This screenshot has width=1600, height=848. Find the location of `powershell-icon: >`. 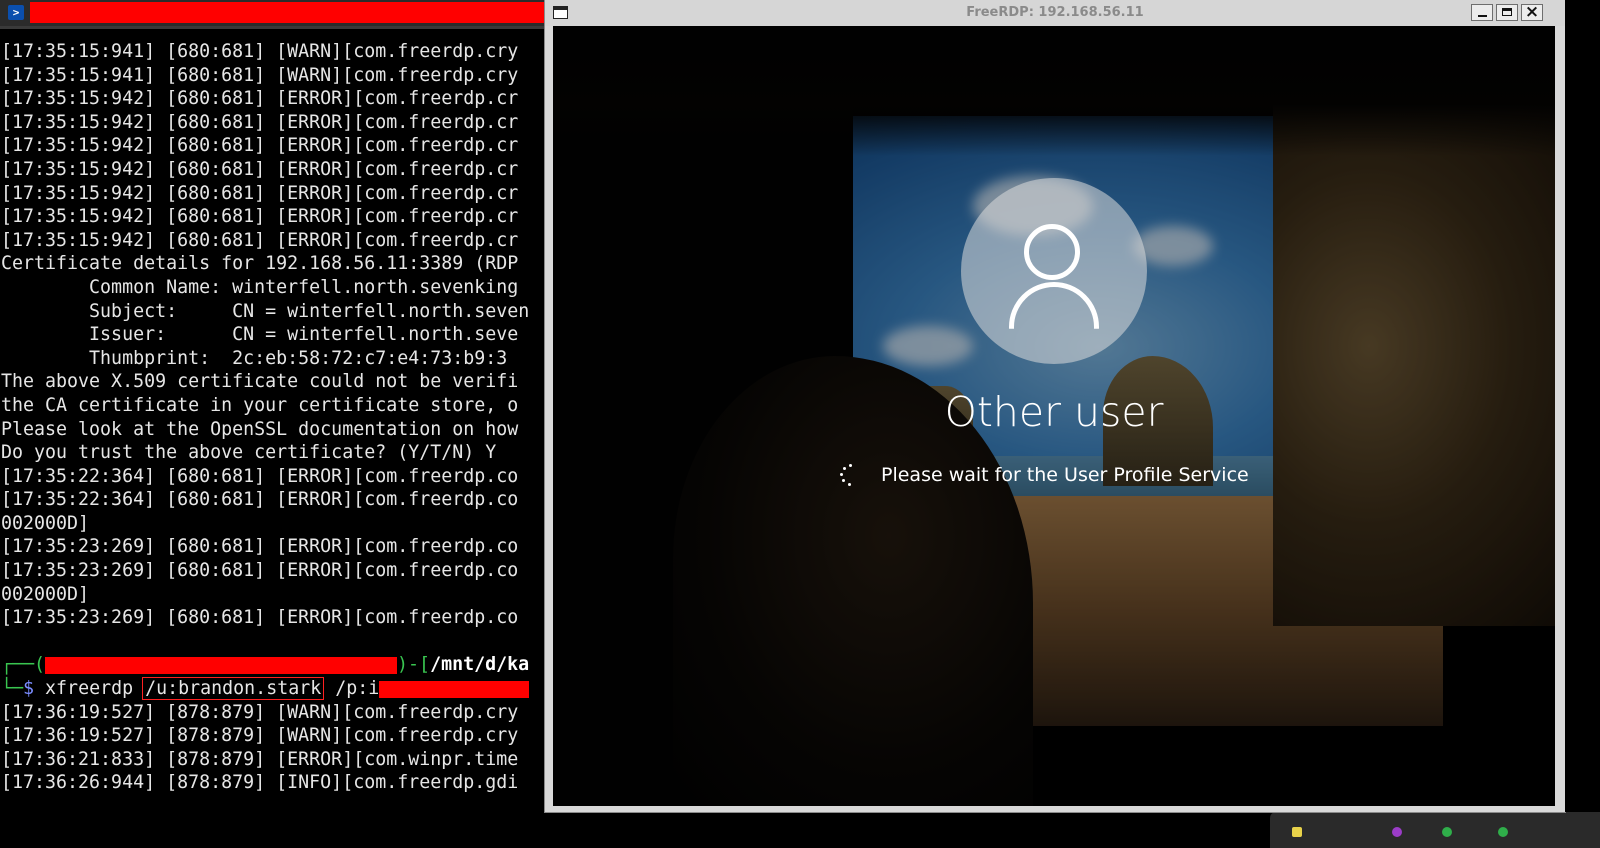

powershell-icon: > is located at coordinates (16, 12).